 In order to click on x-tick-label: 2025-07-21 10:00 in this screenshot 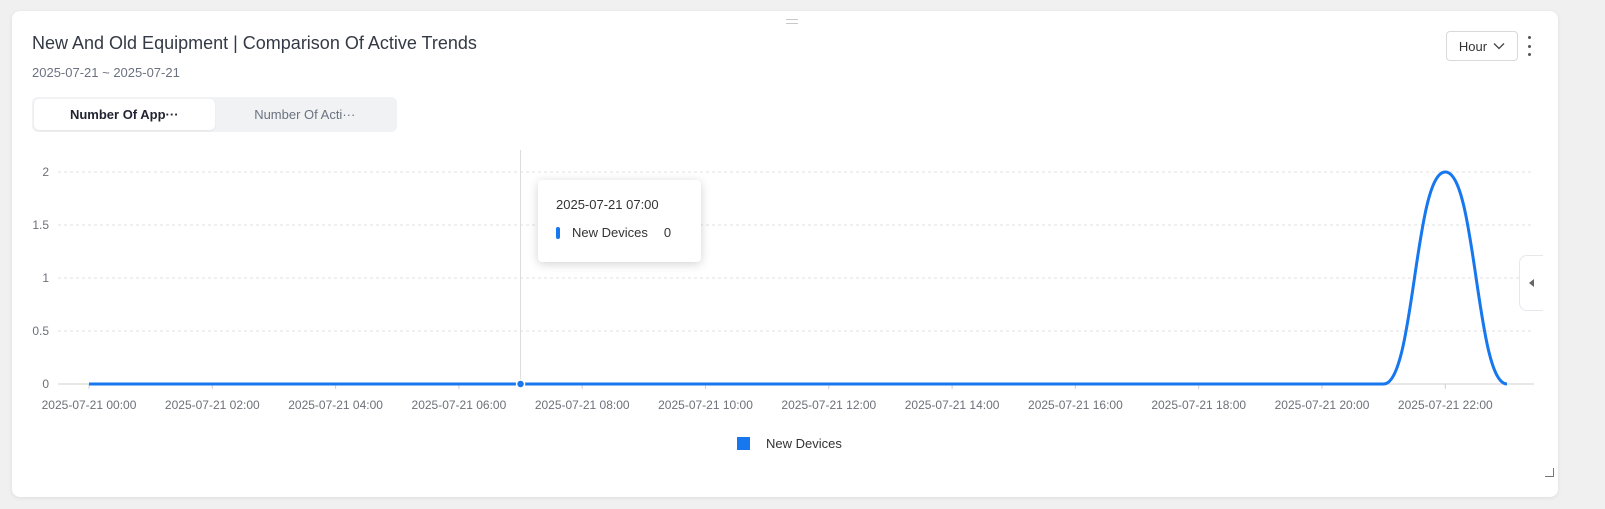, I will do `click(705, 405)`.